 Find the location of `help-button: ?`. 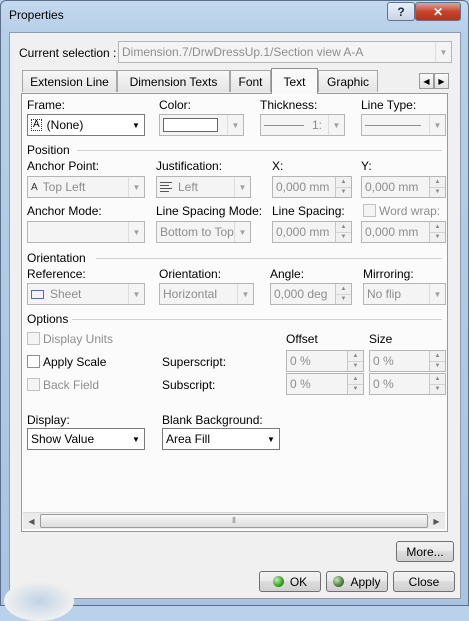

help-button: ? is located at coordinates (401, 11).